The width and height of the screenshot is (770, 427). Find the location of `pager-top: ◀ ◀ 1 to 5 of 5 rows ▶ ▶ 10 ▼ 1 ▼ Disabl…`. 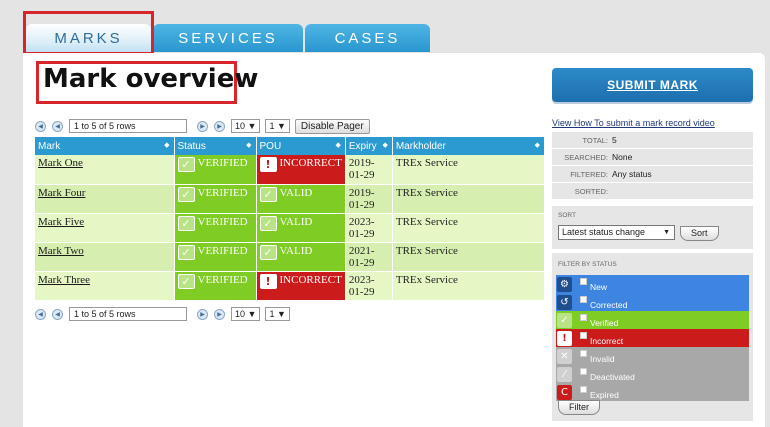

pager-top: ◀ ◀ 1 to 5 of 5 rows ▶ ▶ 10 ▼ 1 ▼ Disabl… is located at coordinates (202, 126).